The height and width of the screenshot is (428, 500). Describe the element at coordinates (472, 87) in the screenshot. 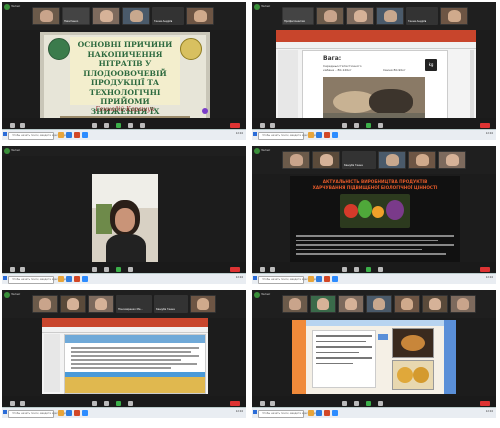

I see `right-scroll` at that location.